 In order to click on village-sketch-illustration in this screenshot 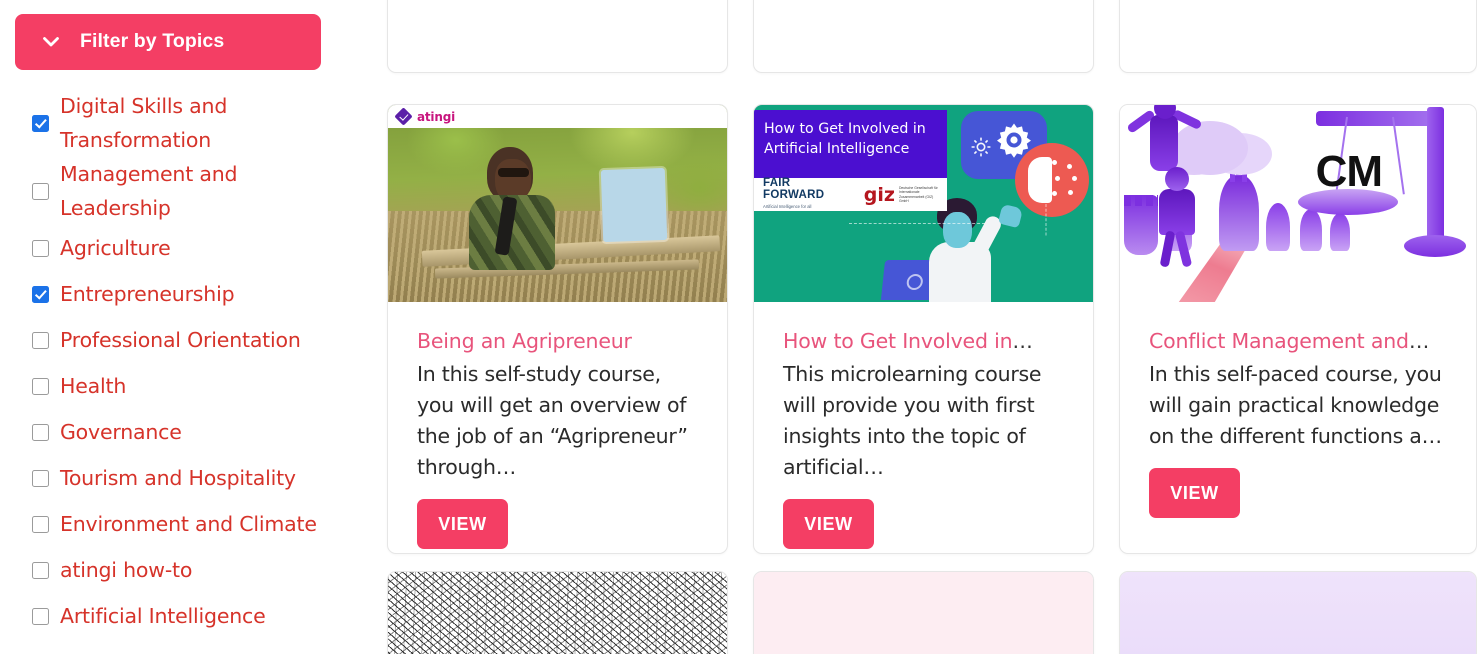, I will do `click(557, 613)`.